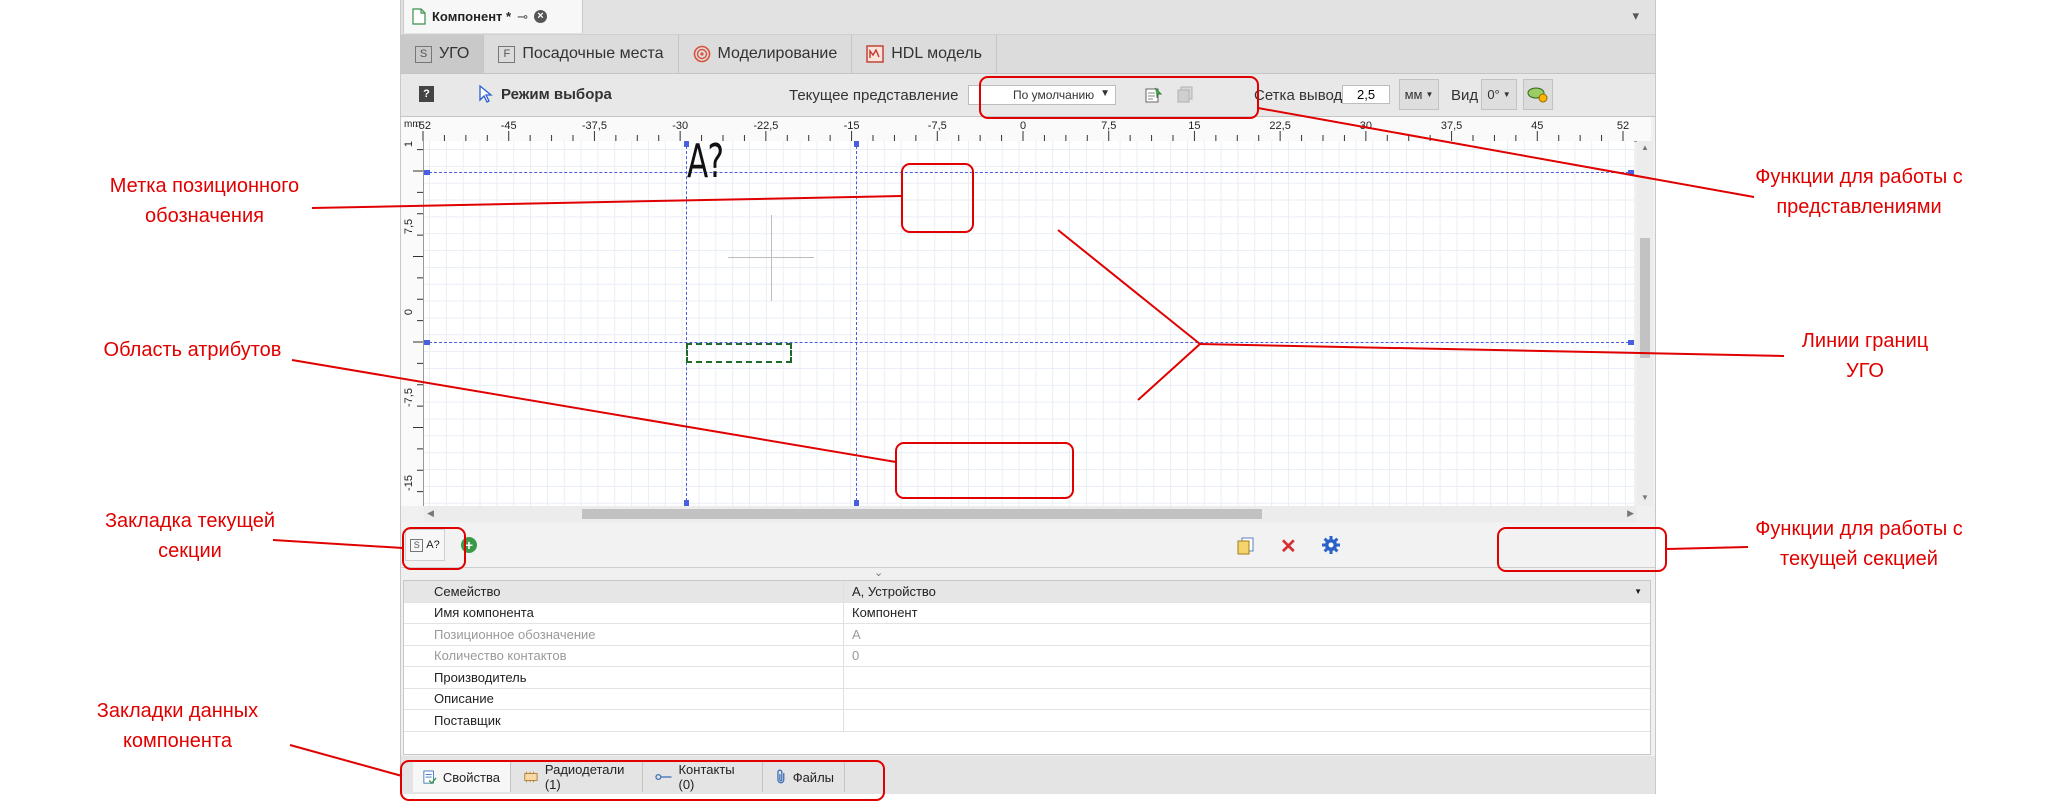 The image size is (2064, 801). Describe the element at coordinates (192, 350) in the screenshot. I see `annotation-attribute-area: Область атрибутов` at that location.